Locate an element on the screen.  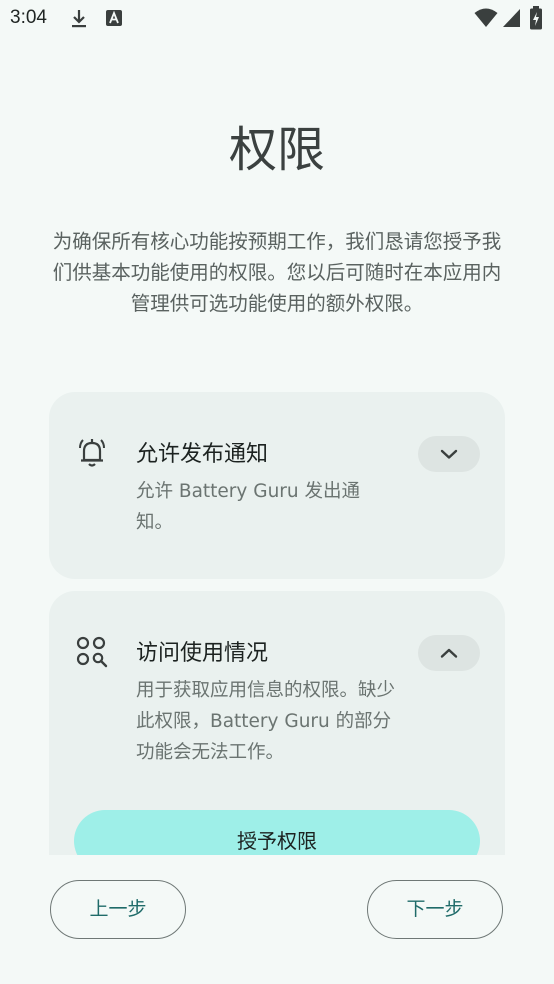
page-title: 权限 is located at coordinates (276, 150).